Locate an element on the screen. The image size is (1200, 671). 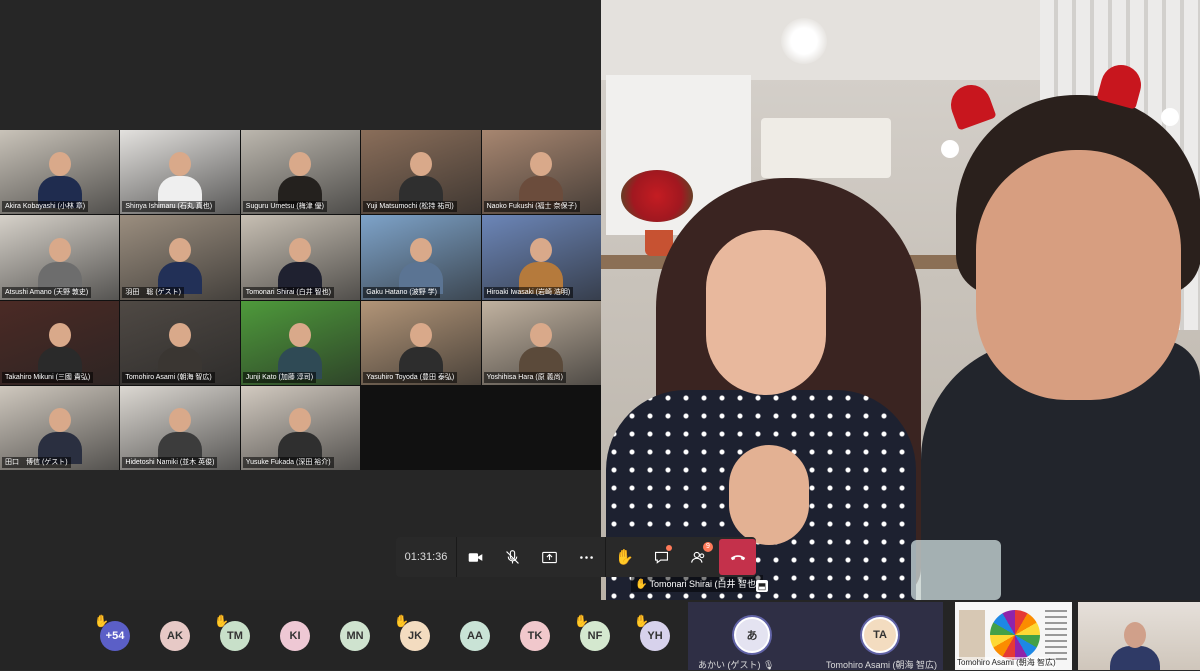
speaker-name-label: ✋ Tomonari Shirai (白井 智也) is located at coordinates (697, 583).